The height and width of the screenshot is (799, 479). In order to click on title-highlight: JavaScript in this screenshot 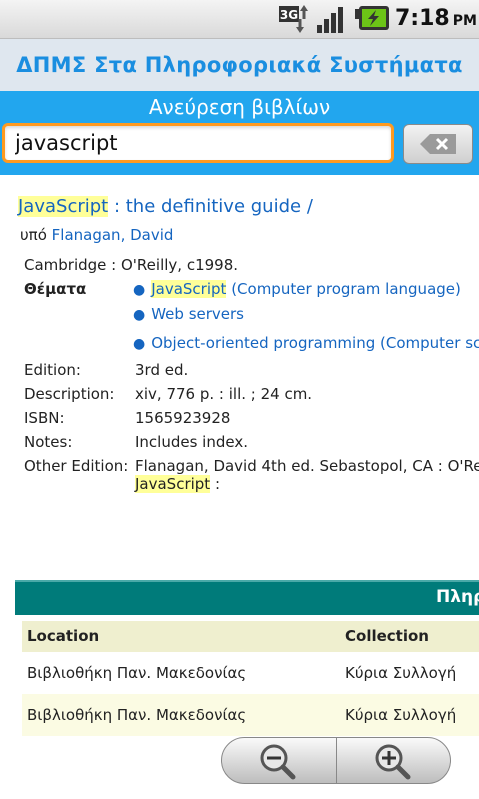, I will do `click(63, 206)`.